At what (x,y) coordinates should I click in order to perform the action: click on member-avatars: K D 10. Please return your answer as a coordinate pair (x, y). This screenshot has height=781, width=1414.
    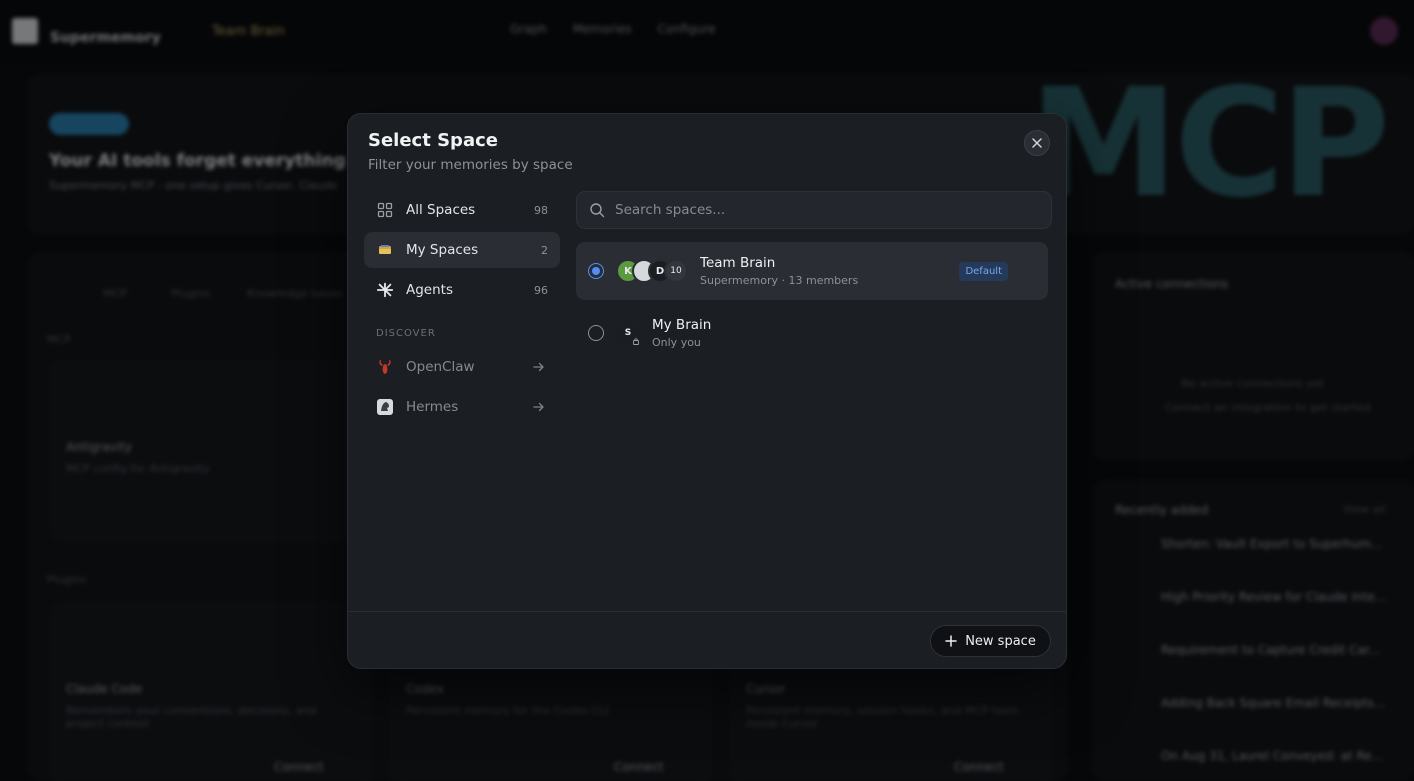
    Looking at the image, I should click on (652, 271).